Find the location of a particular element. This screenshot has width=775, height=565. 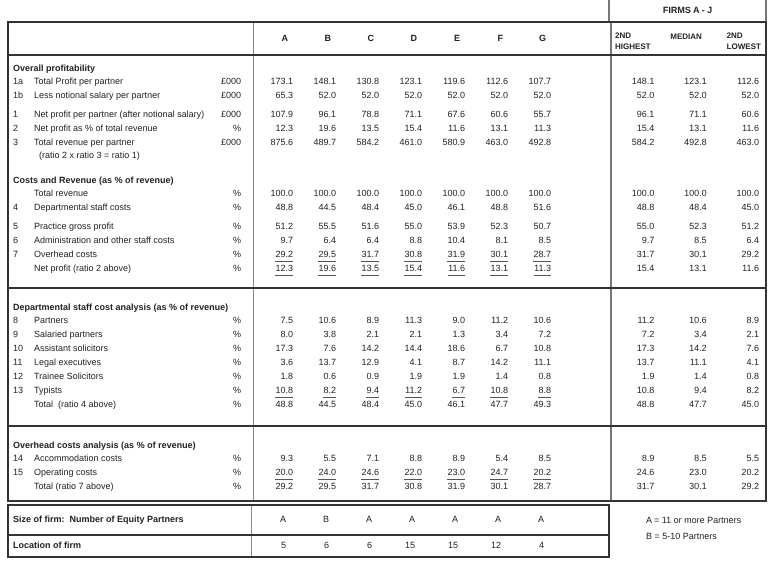

row-number: 10 is located at coordinates (18, 348).